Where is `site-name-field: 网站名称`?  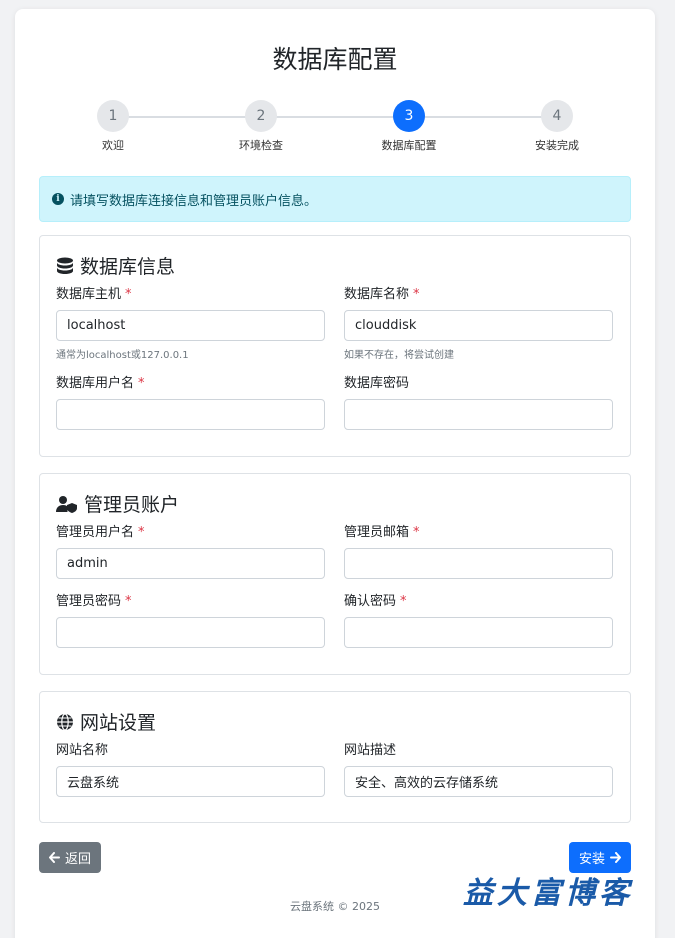 site-name-field: 网站名称 is located at coordinates (190, 768).